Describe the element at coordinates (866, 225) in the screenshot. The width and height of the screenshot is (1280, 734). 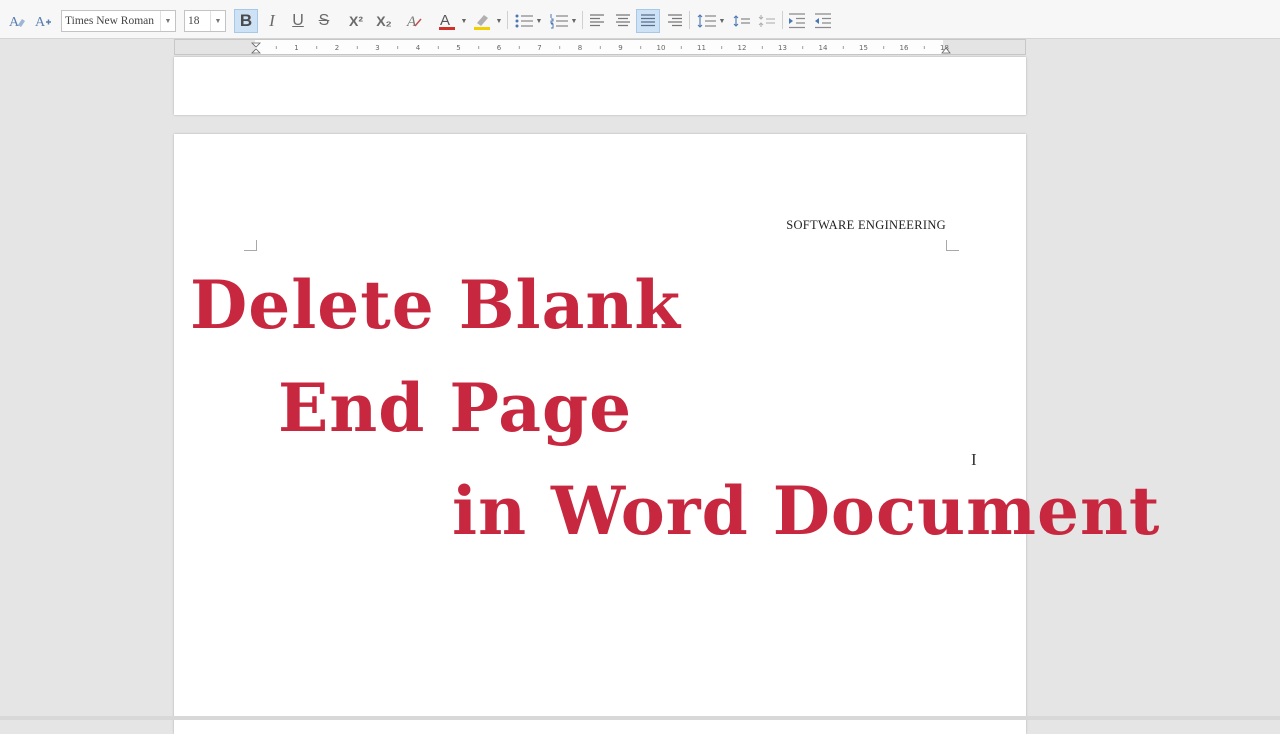
I see `page-header-text: SOFTWARE ENGINEERING` at that location.